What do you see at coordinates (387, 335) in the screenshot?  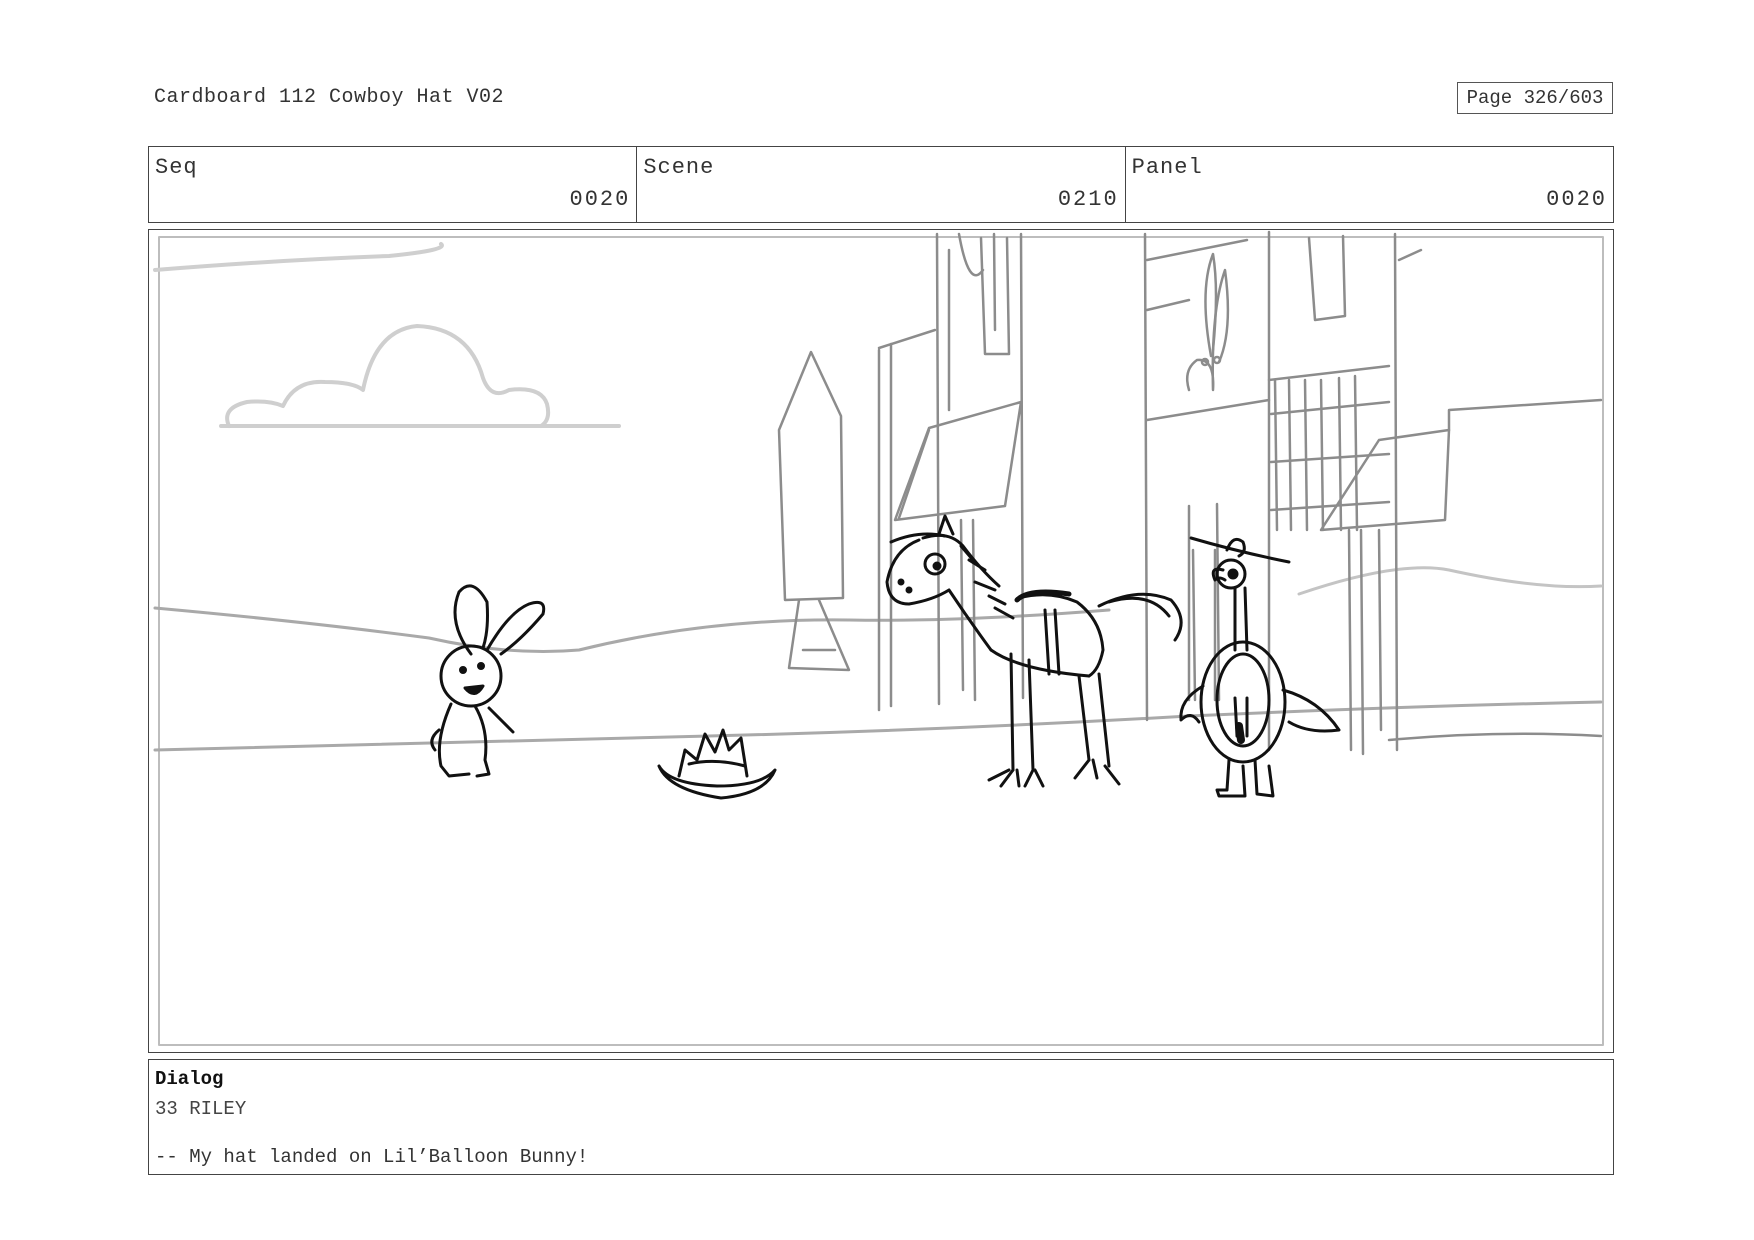 I see `sky-sketch` at bounding box center [387, 335].